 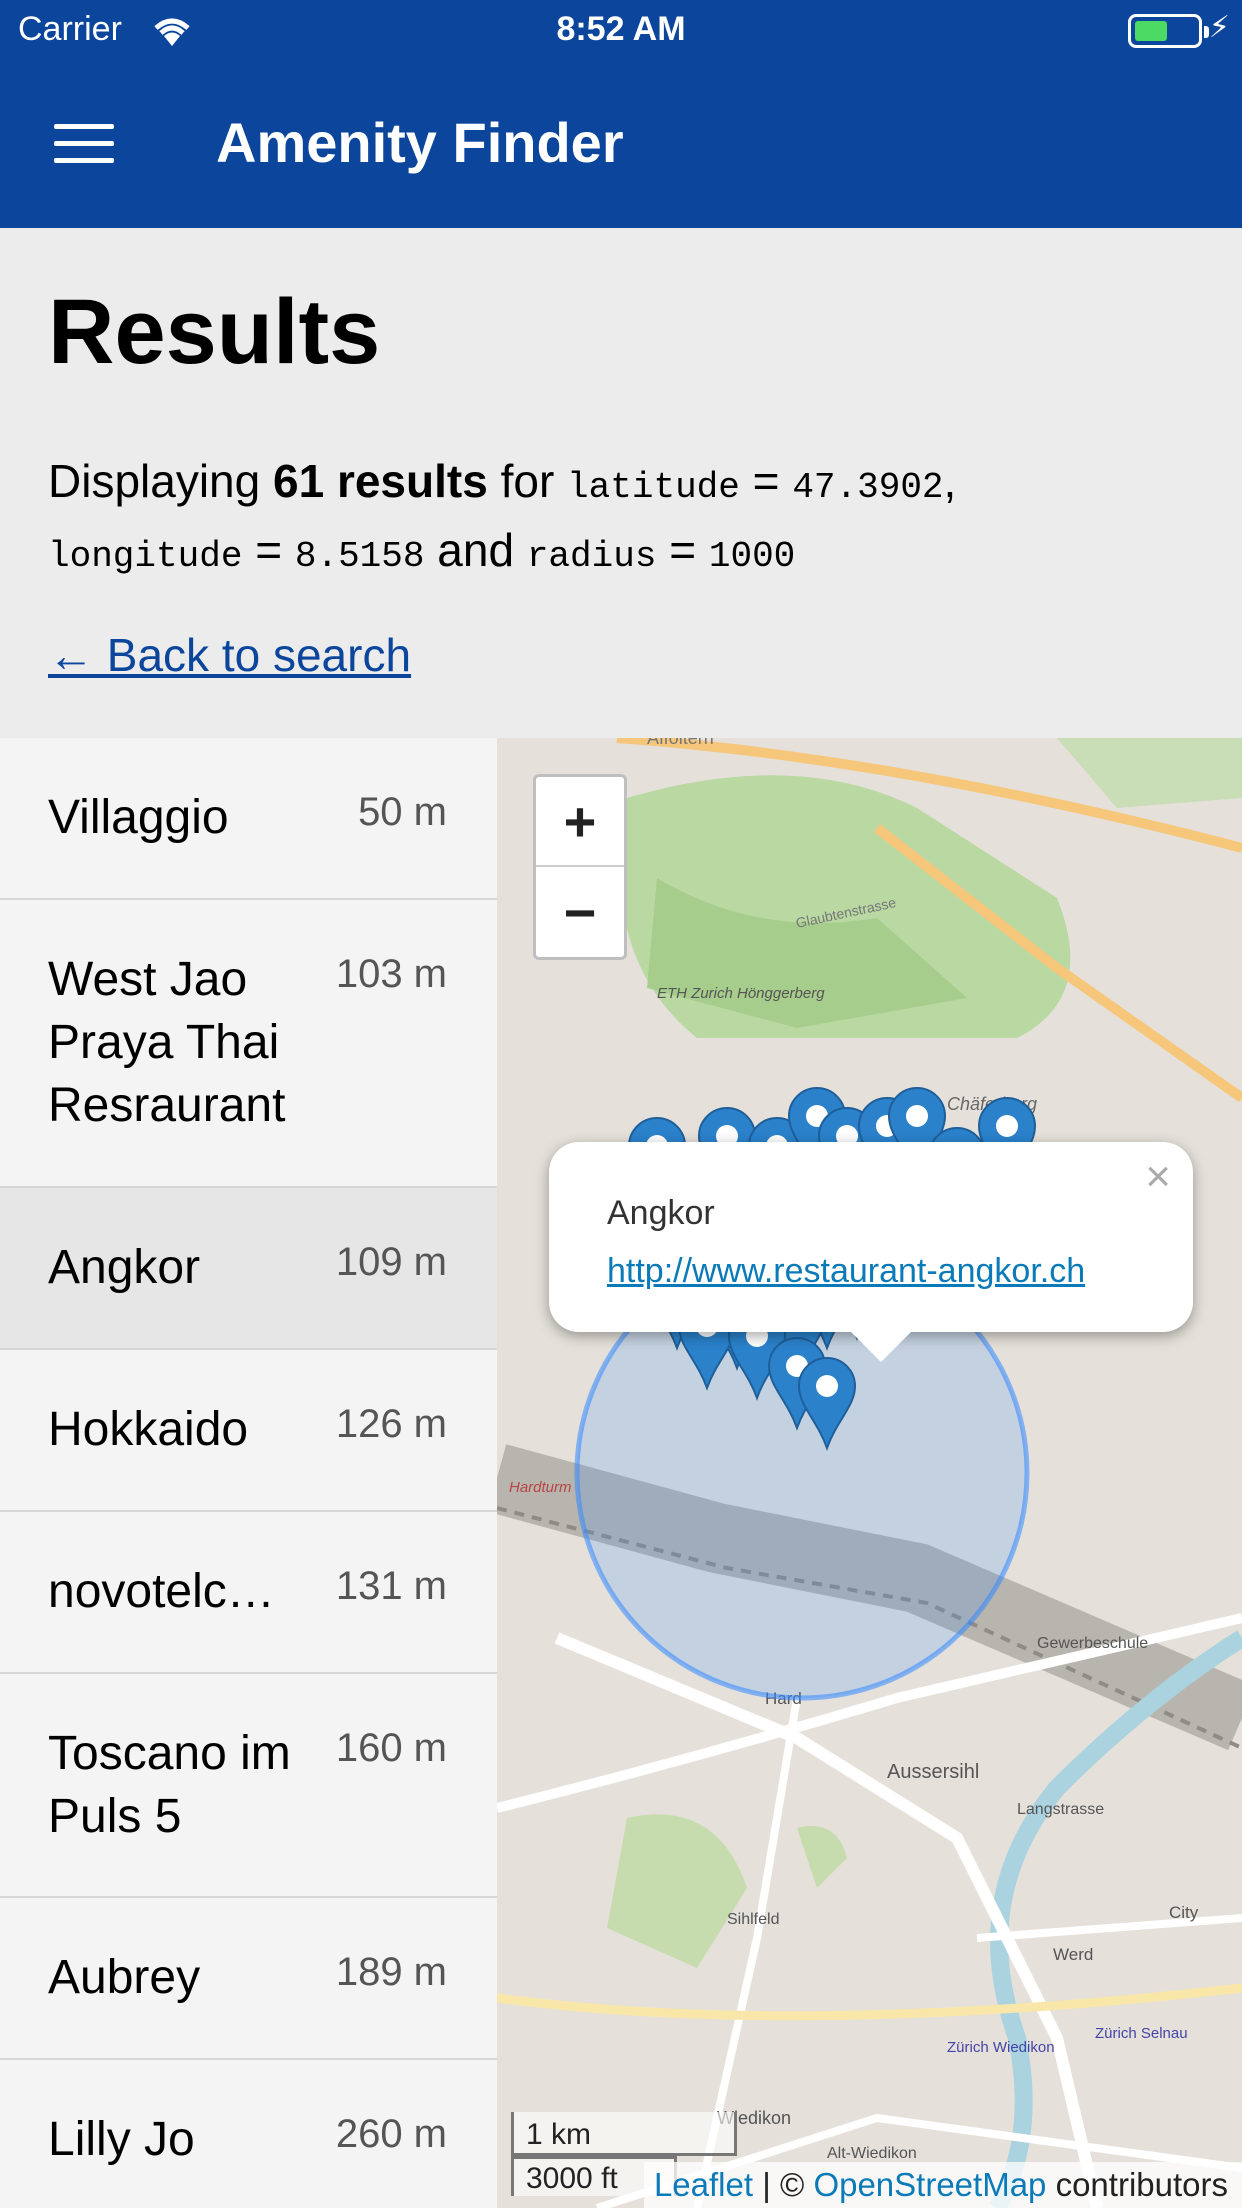 I want to click on map-label: Gewerbeschule, so click(x=1092, y=1643).